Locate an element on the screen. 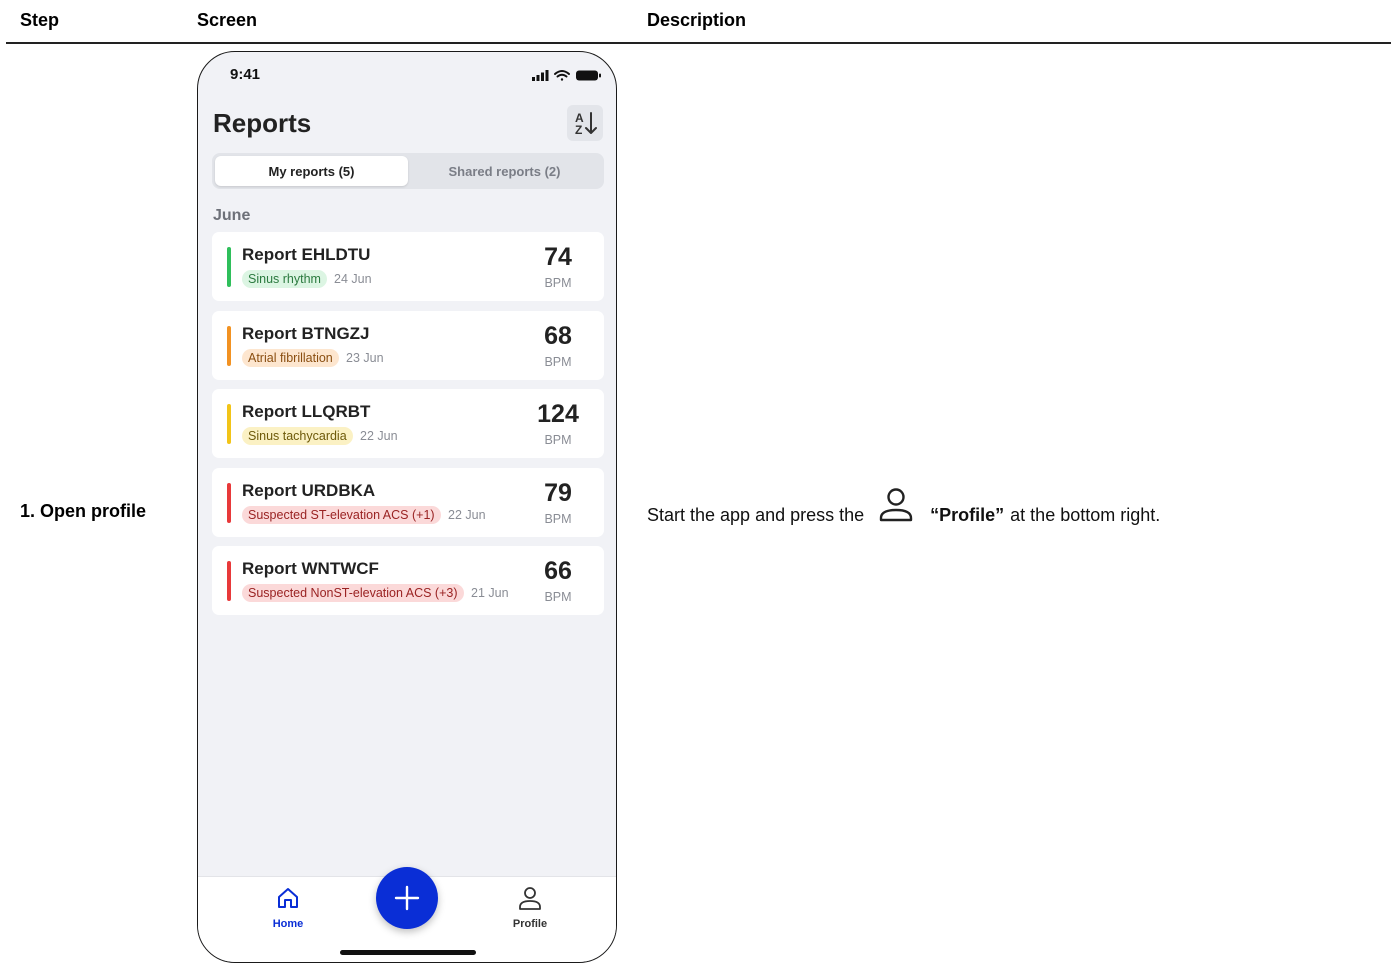  wifi-icon is located at coordinates (562, 75).